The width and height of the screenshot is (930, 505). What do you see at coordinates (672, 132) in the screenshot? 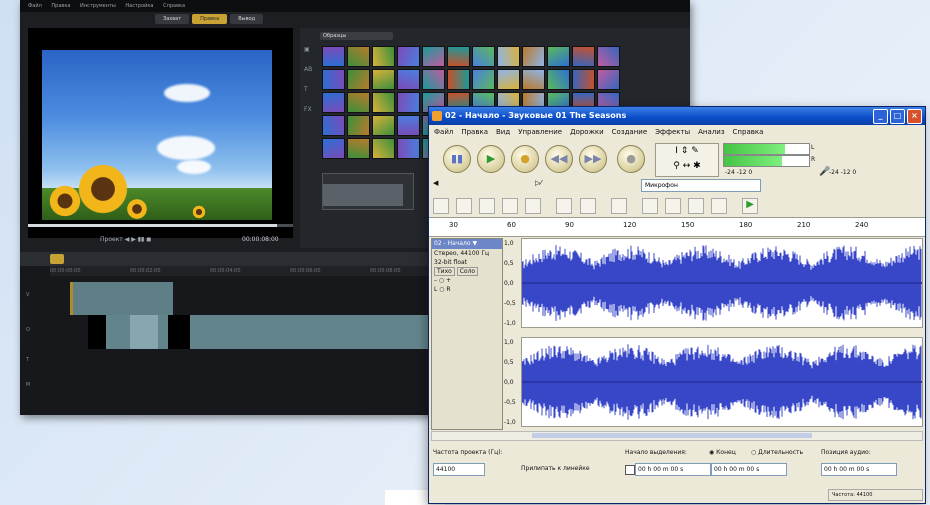
I see `audio-menu-item: Эффекты` at bounding box center [672, 132].